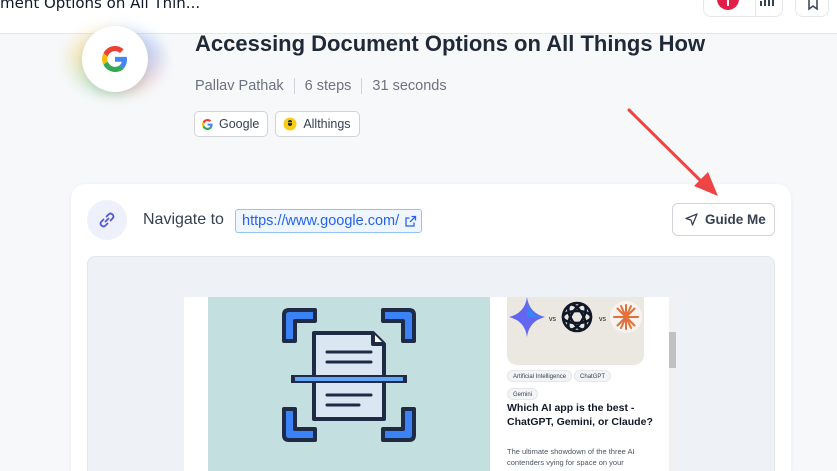 The width and height of the screenshot is (837, 471). Describe the element at coordinates (587, 388) in the screenshot. I see `preview-category-chips: Artificial Intelligence ChatGPT Gemini` at that location.